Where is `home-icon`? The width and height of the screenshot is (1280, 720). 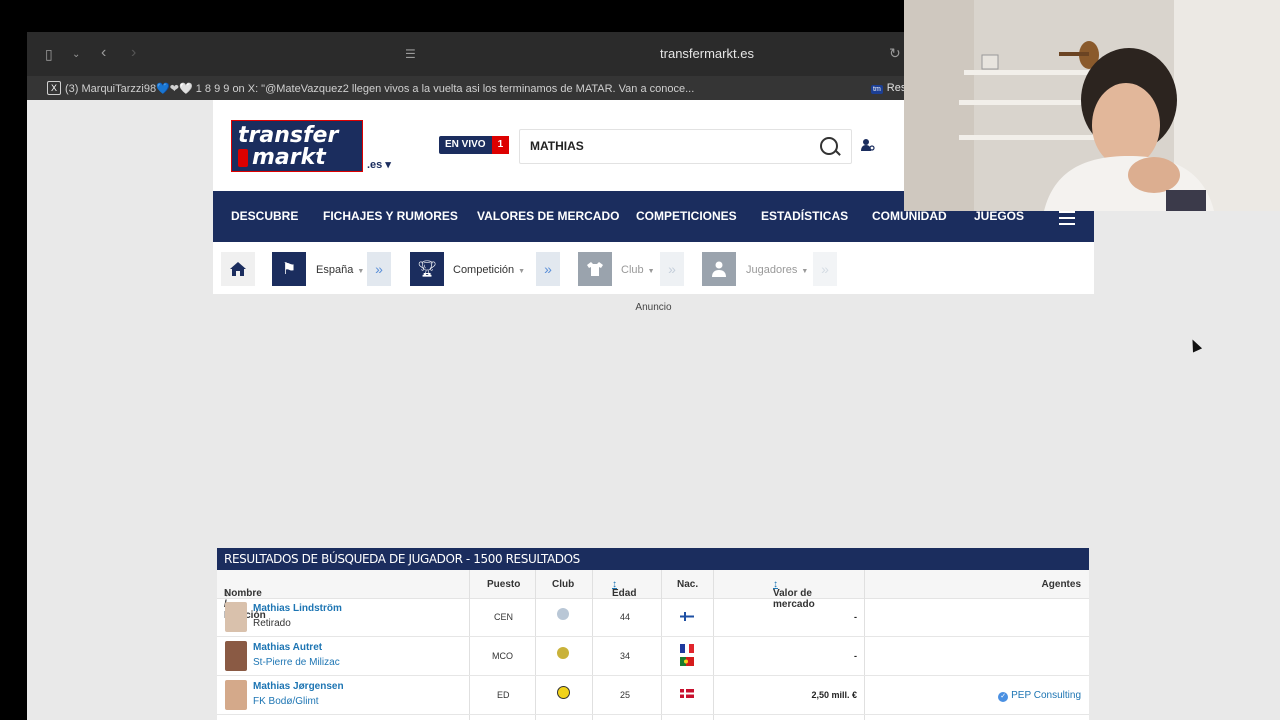
home-icon is located at coordinates (238, 269).